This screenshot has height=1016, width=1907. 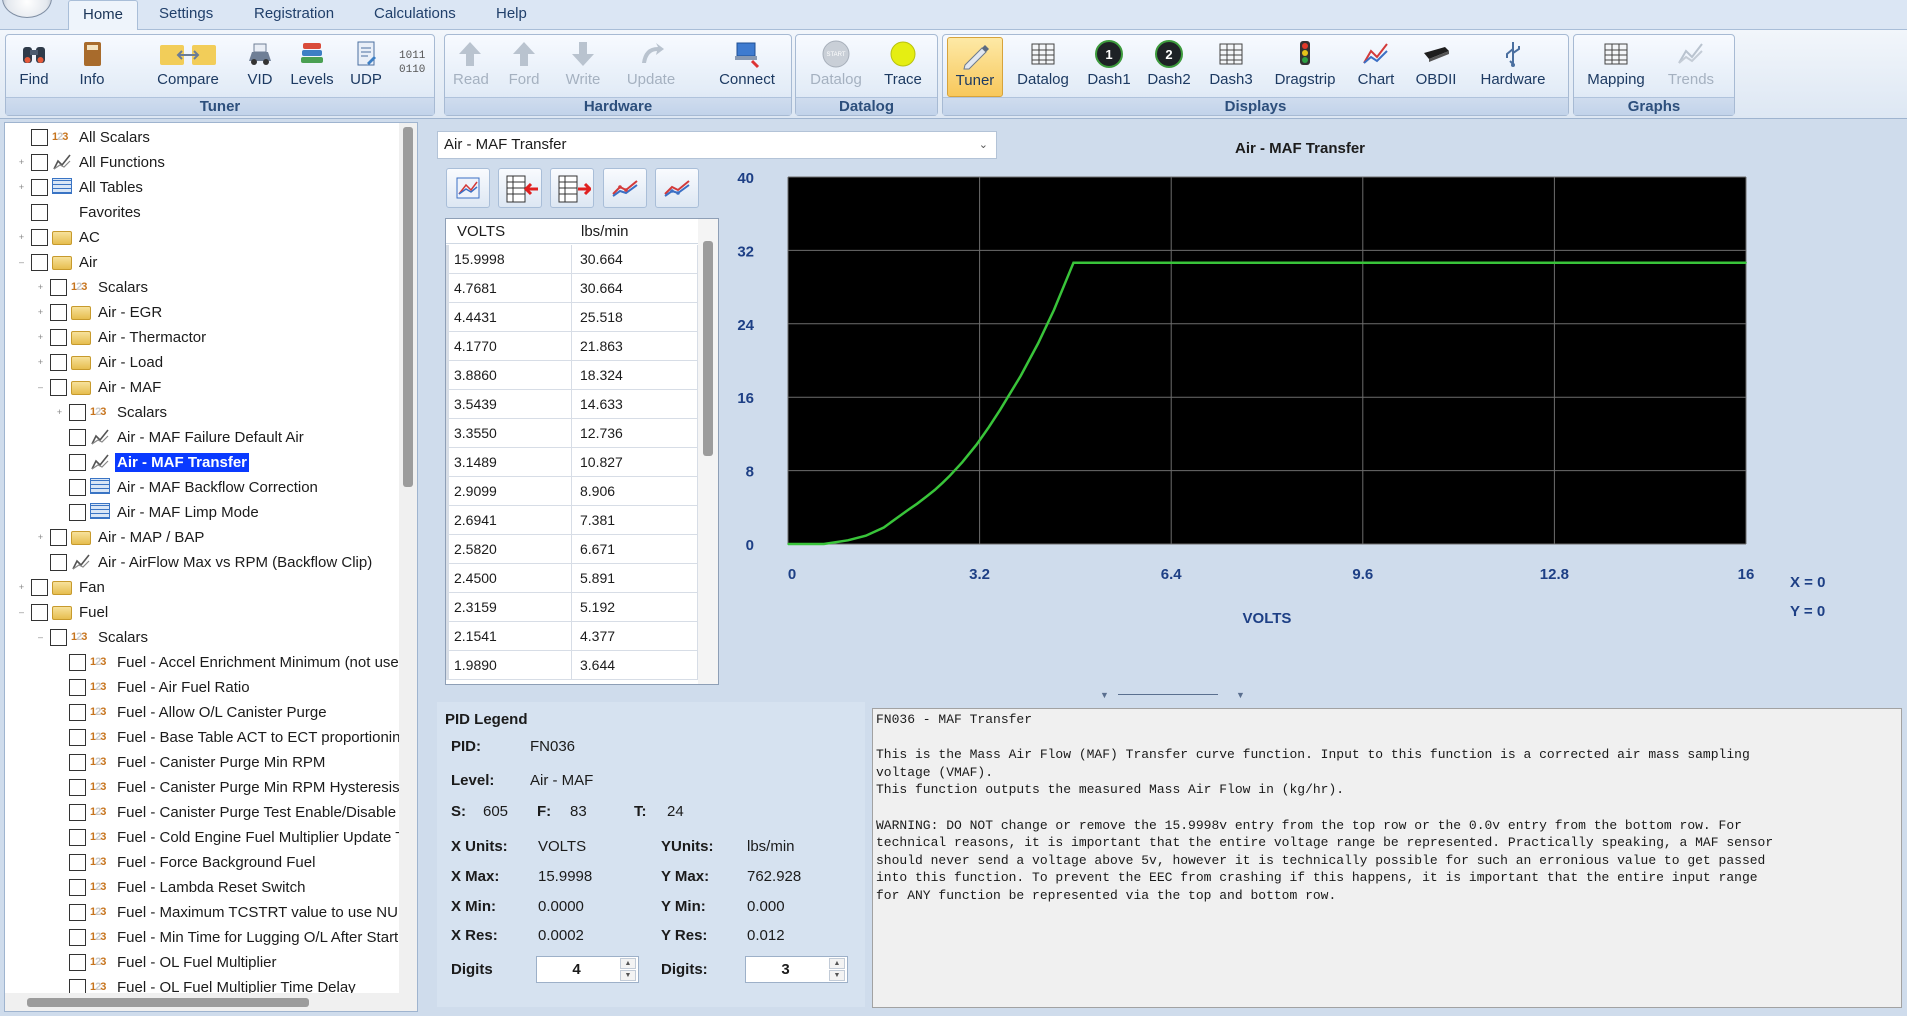 I want to click on info-button: Info, so click(x=92, y=67).